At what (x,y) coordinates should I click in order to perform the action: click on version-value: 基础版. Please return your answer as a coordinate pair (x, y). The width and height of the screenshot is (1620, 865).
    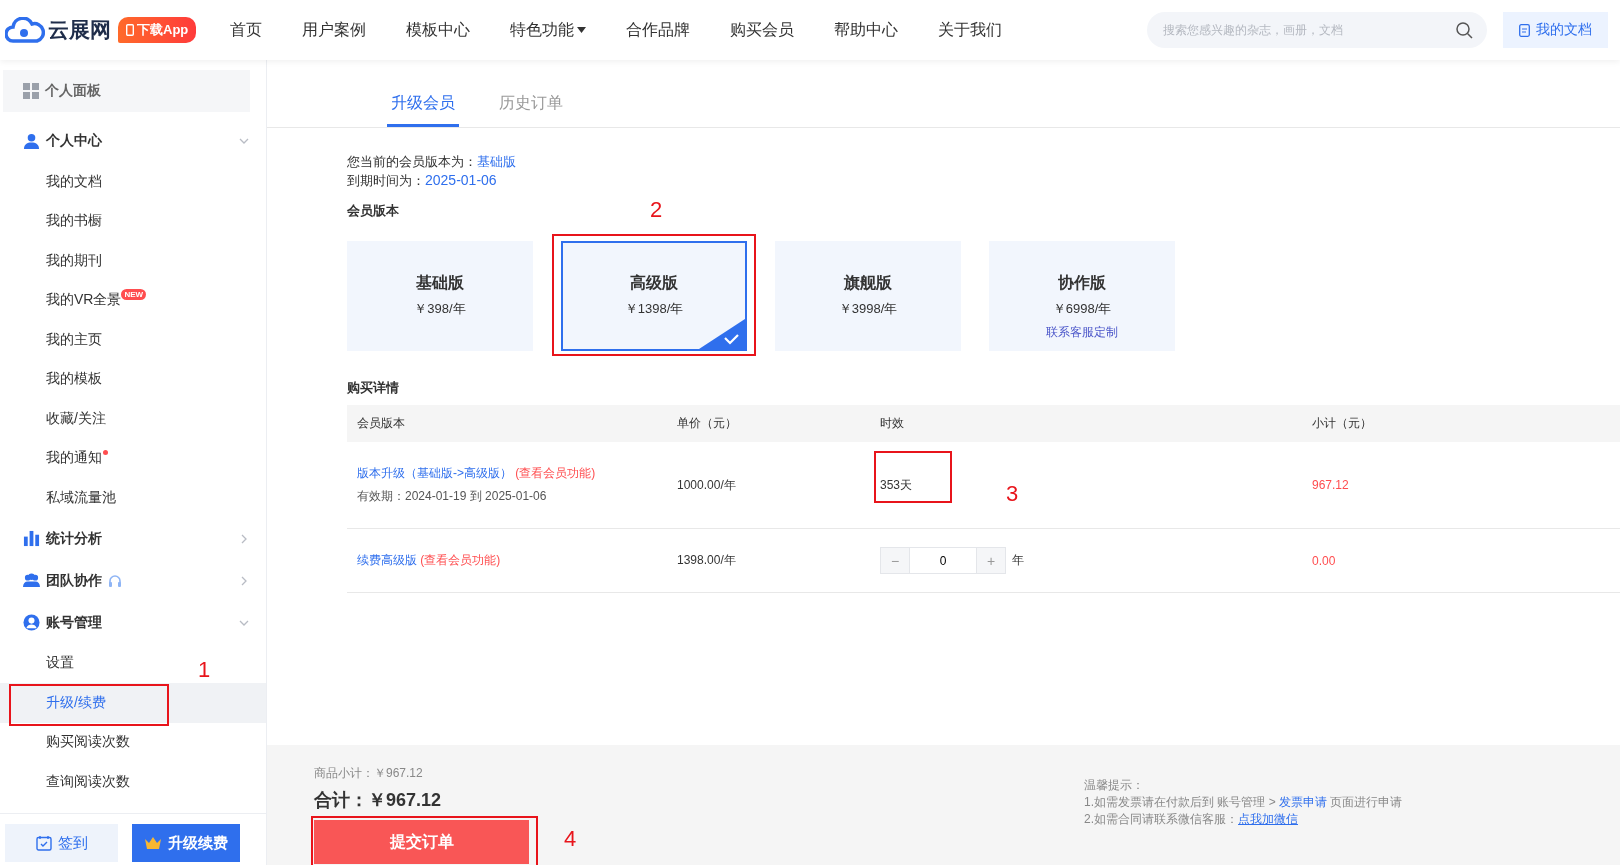
    Looking at the image, I should click on (496, 161).